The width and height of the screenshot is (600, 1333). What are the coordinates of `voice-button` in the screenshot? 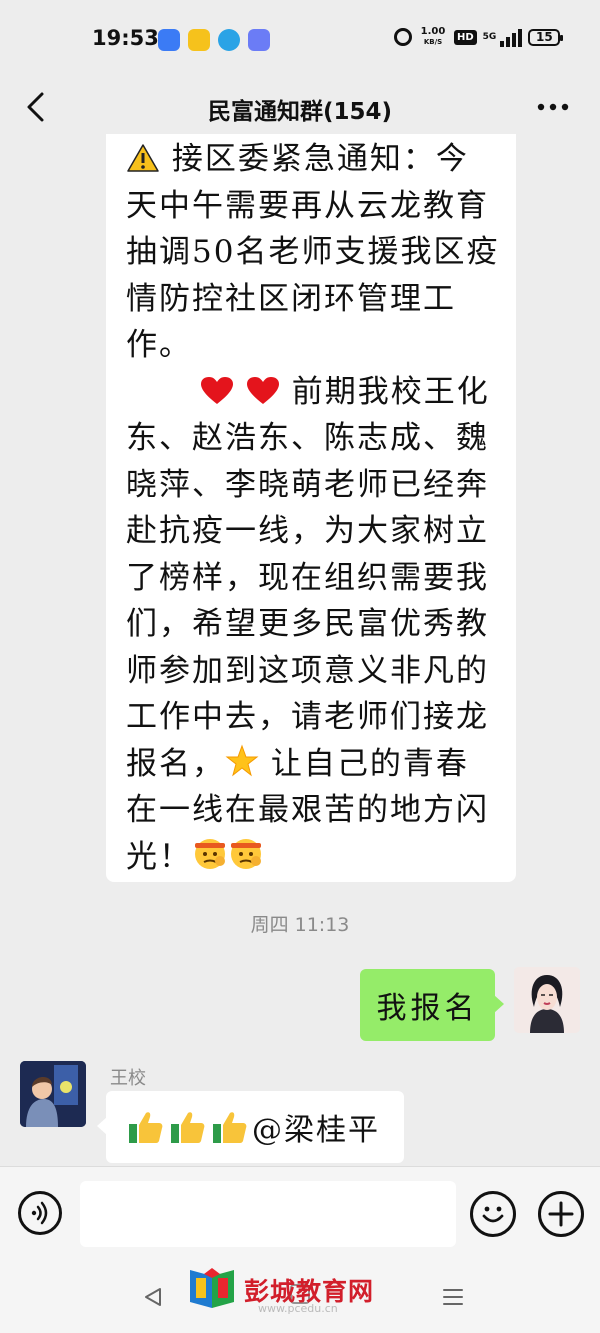 It's located at (40, 1213).